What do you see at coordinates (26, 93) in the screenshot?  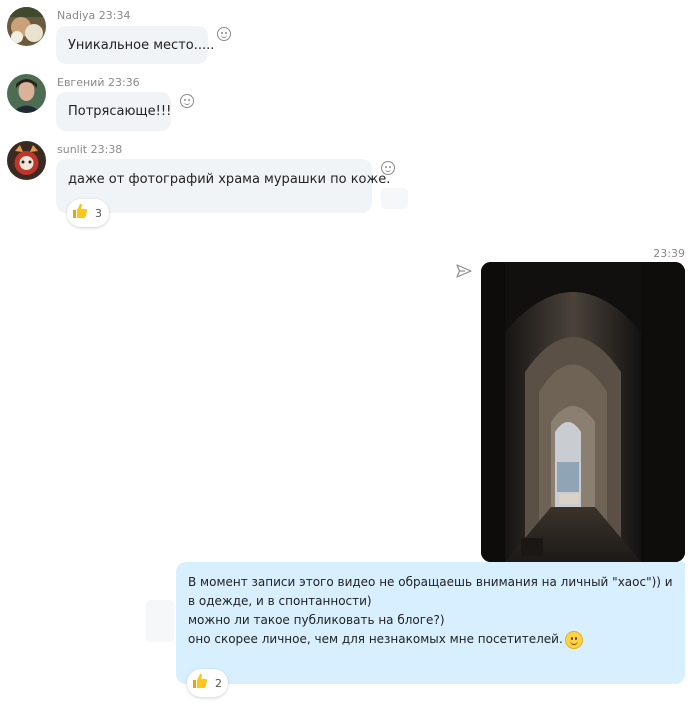 I see `avatar-evgeniy` at bounding box center [26, 93].